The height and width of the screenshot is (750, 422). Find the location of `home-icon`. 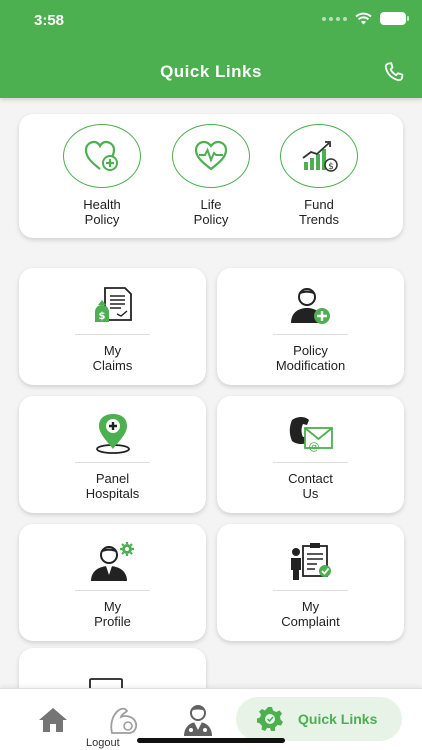

home-icon is located at coordinates (53, 720).